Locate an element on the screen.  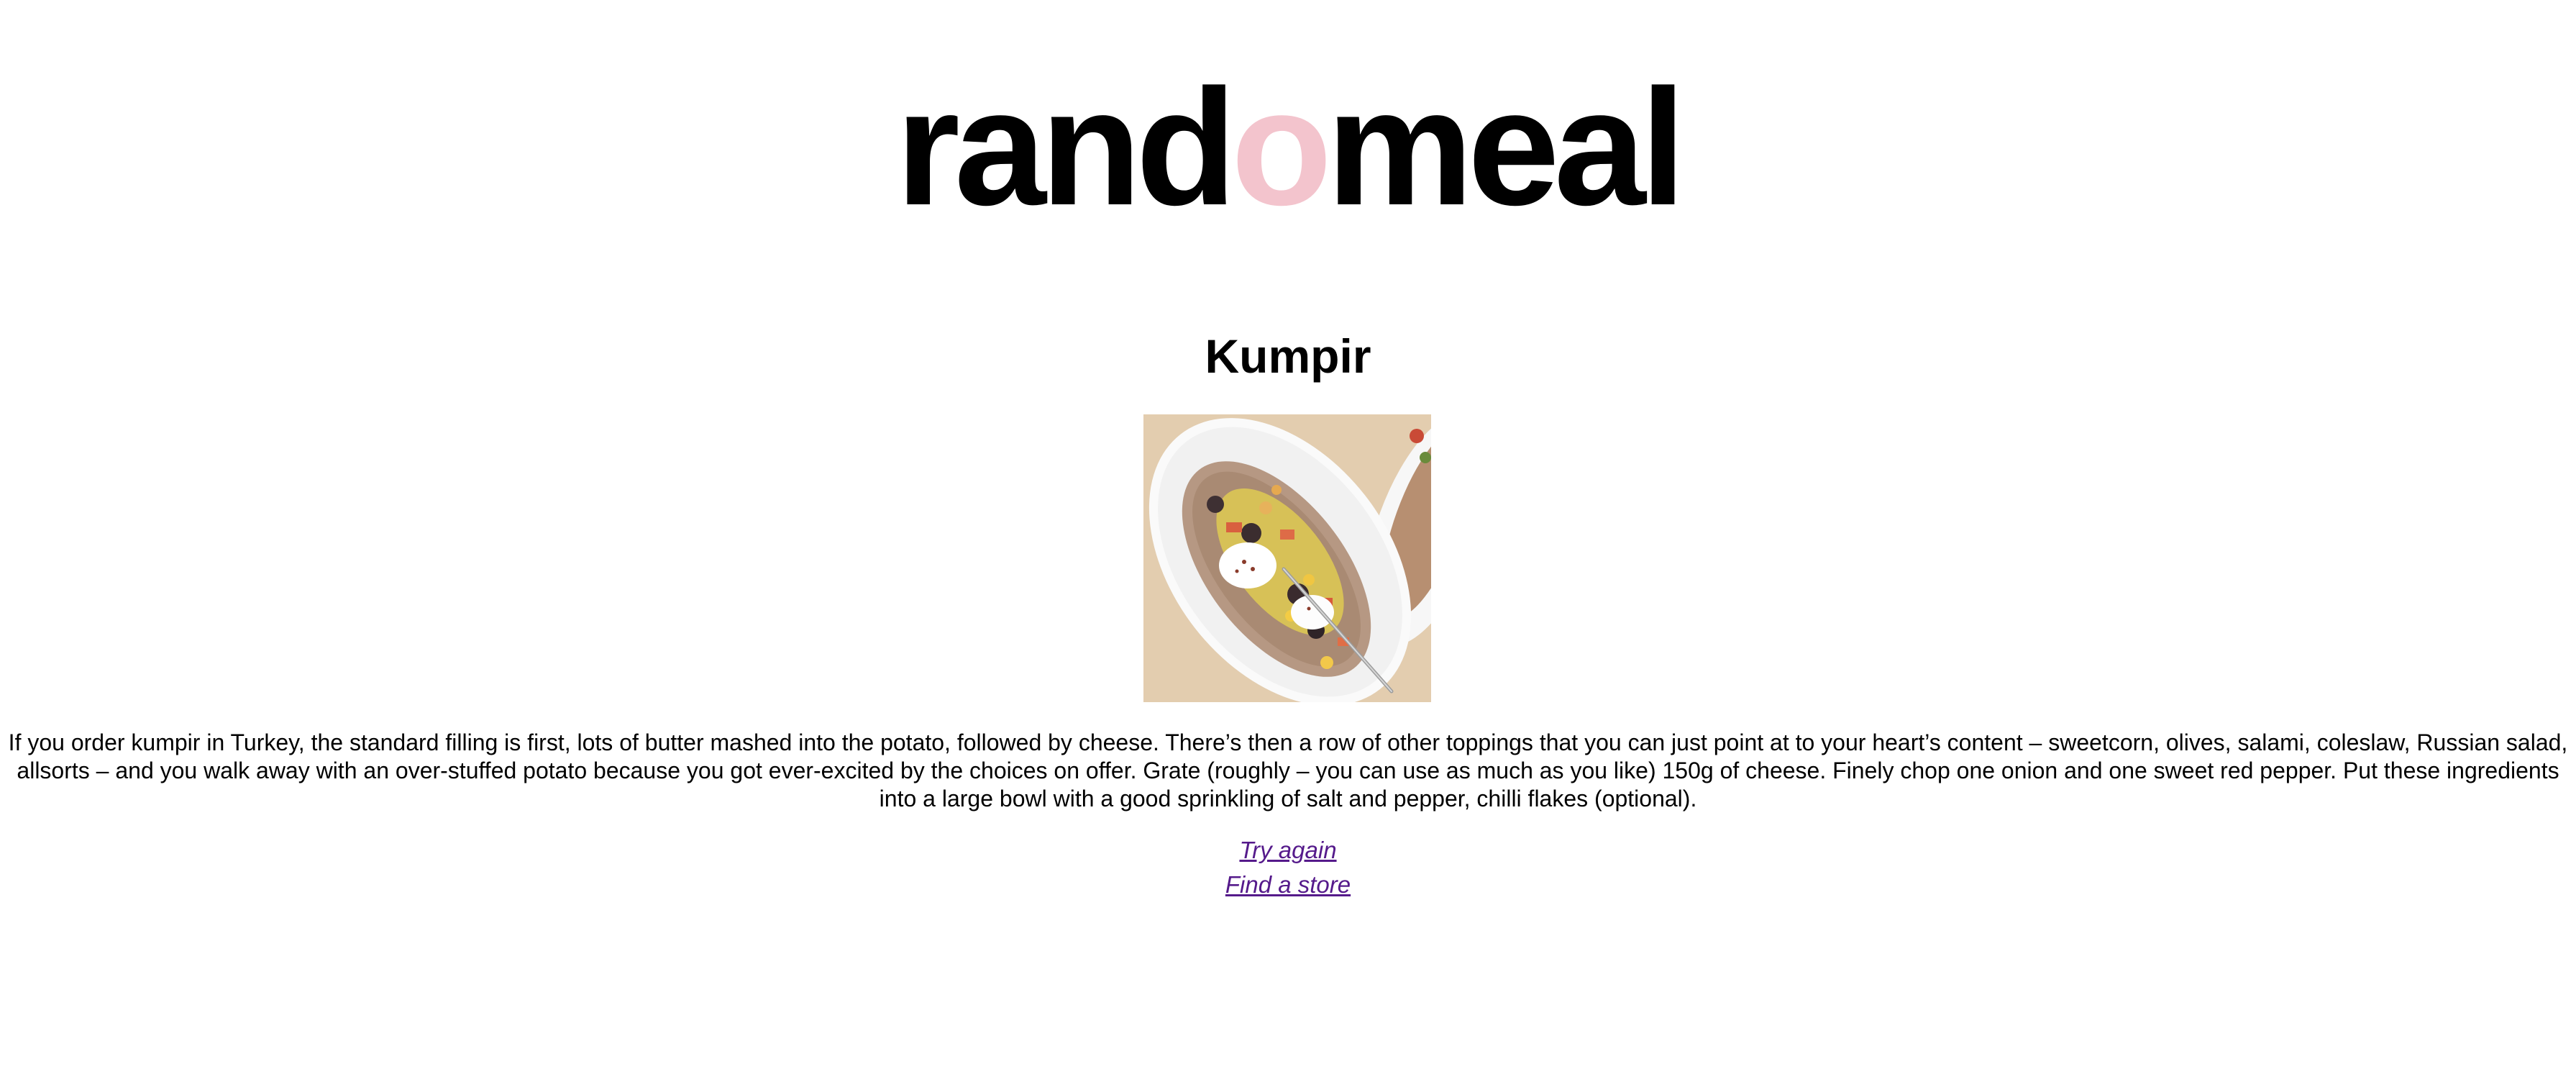
meal-title: Kumpir is located at coordinates (1288, 356).